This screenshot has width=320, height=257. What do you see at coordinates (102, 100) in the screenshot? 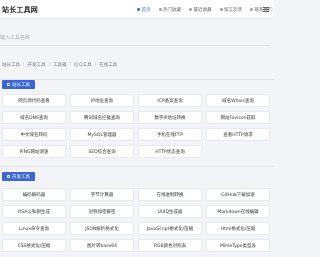
I see `tool-item: IP地址查询` at bounding box center [102, 100].